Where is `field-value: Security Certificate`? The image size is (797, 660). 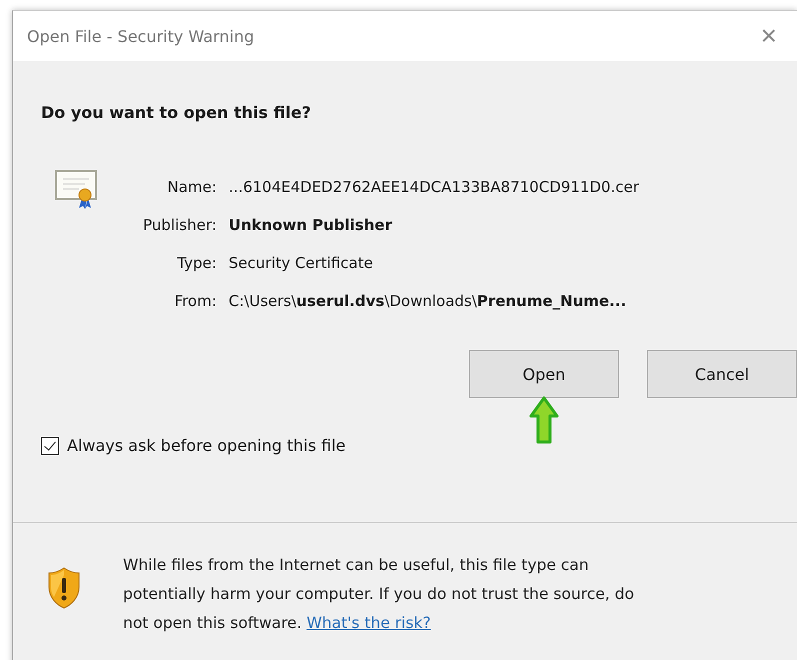
field-value: Security Certificate is located at coordinates (301, 263).